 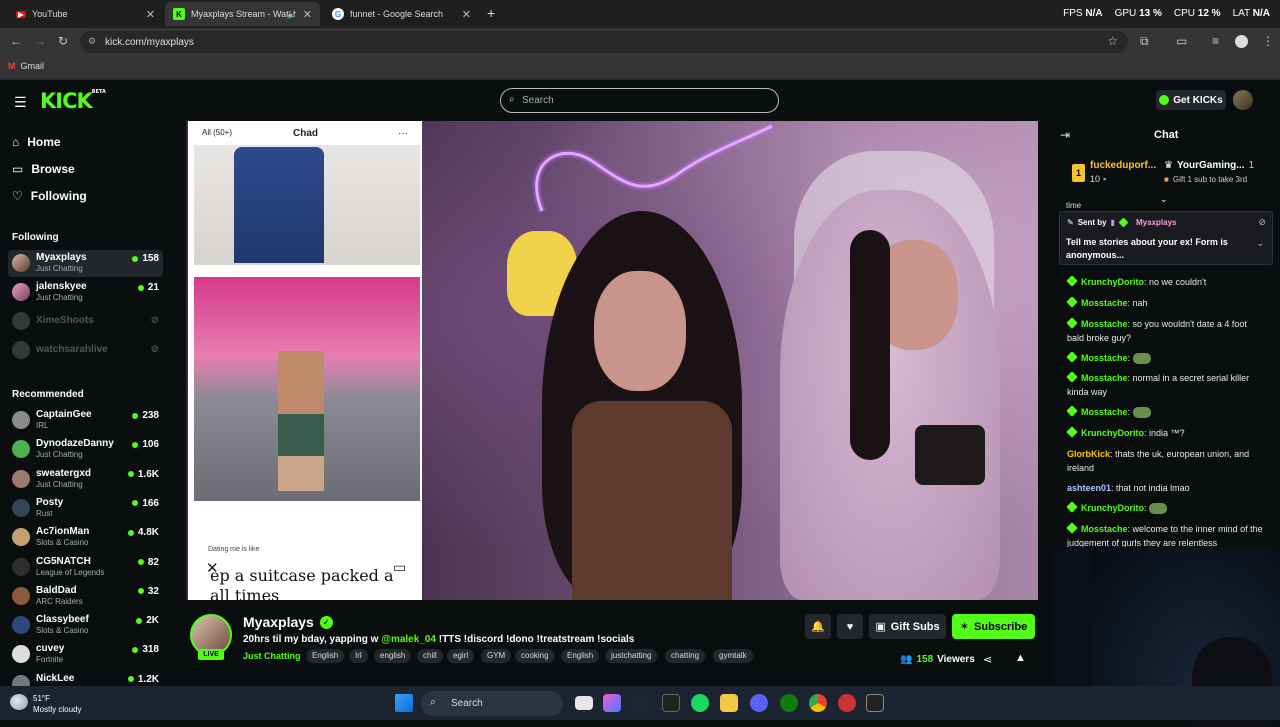 What do you see at coordinates (1191, 100) in the screenshot?
I see `get-kicks-button: Get KICKs` at bounding box center [1191, 100].